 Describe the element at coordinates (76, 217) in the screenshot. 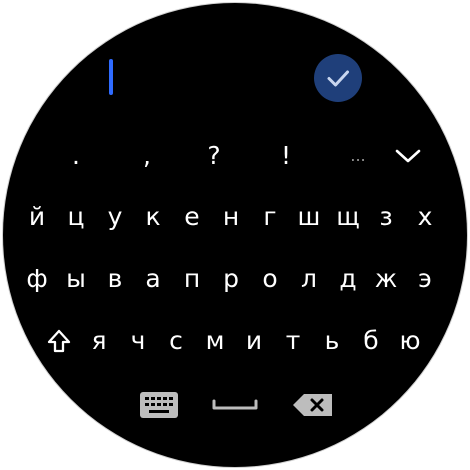

I see `letter-key: ц` at that location.